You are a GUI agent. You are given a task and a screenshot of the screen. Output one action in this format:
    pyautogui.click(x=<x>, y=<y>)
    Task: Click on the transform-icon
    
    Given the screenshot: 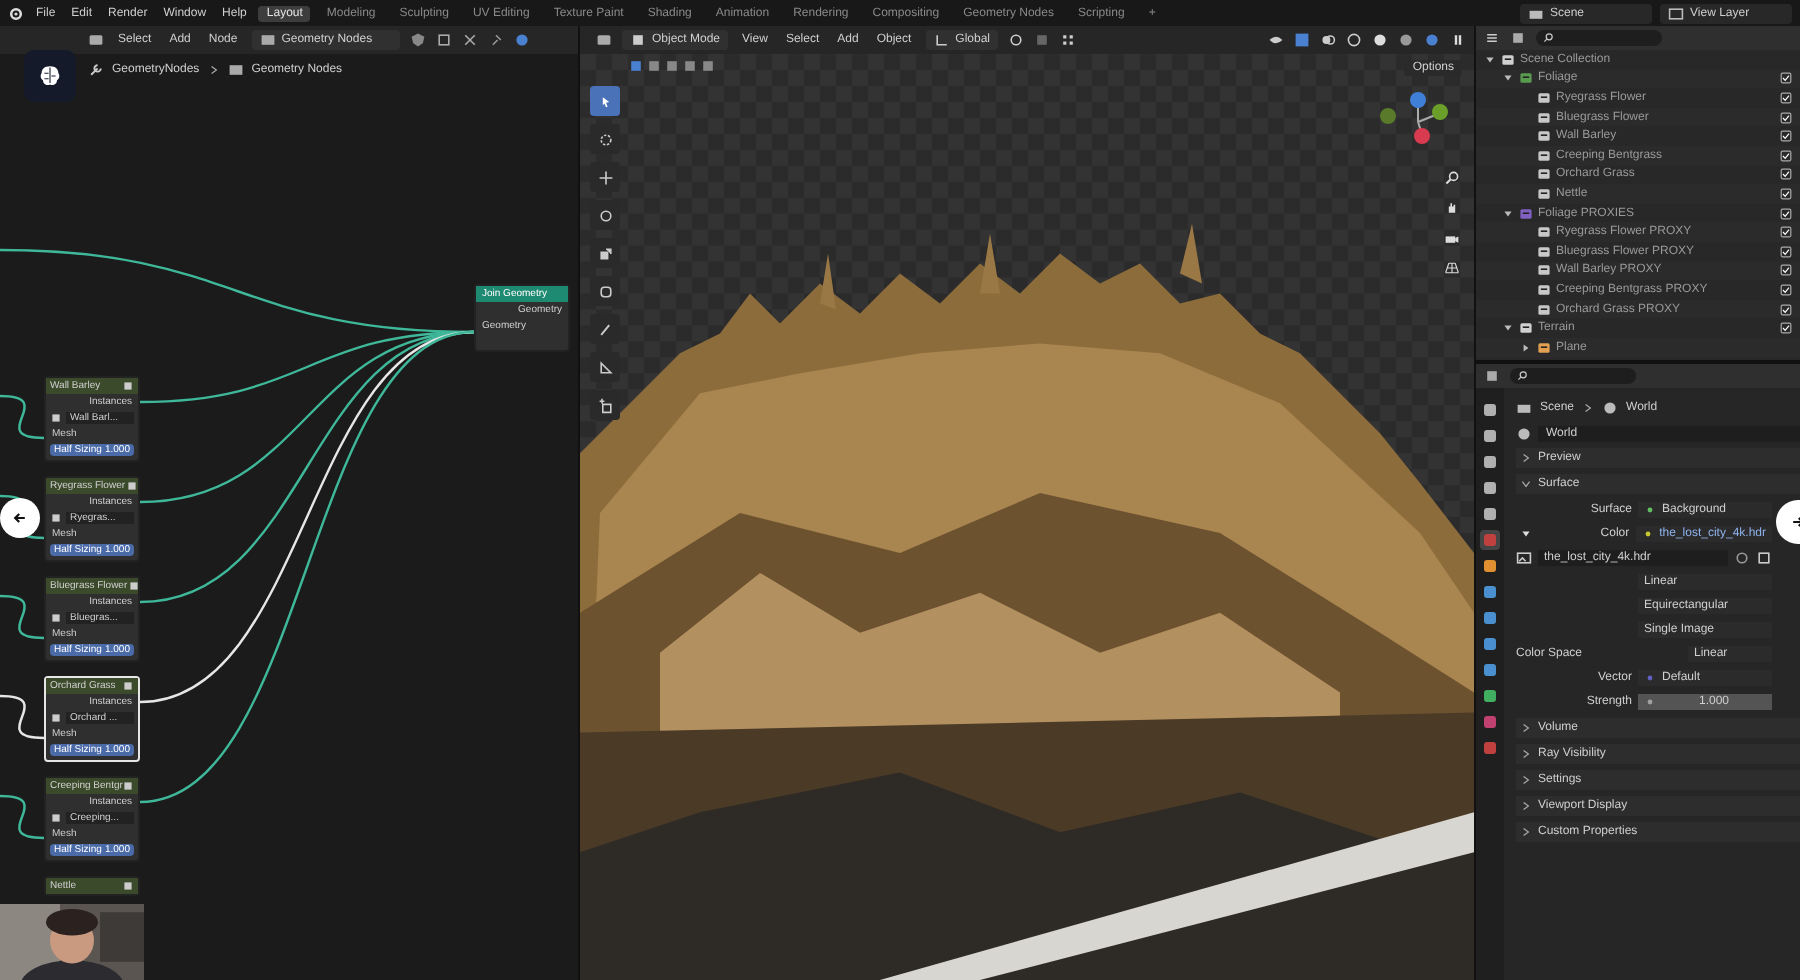 What is the action you would take?
    pyautogui.click(x=605, y=291)
    